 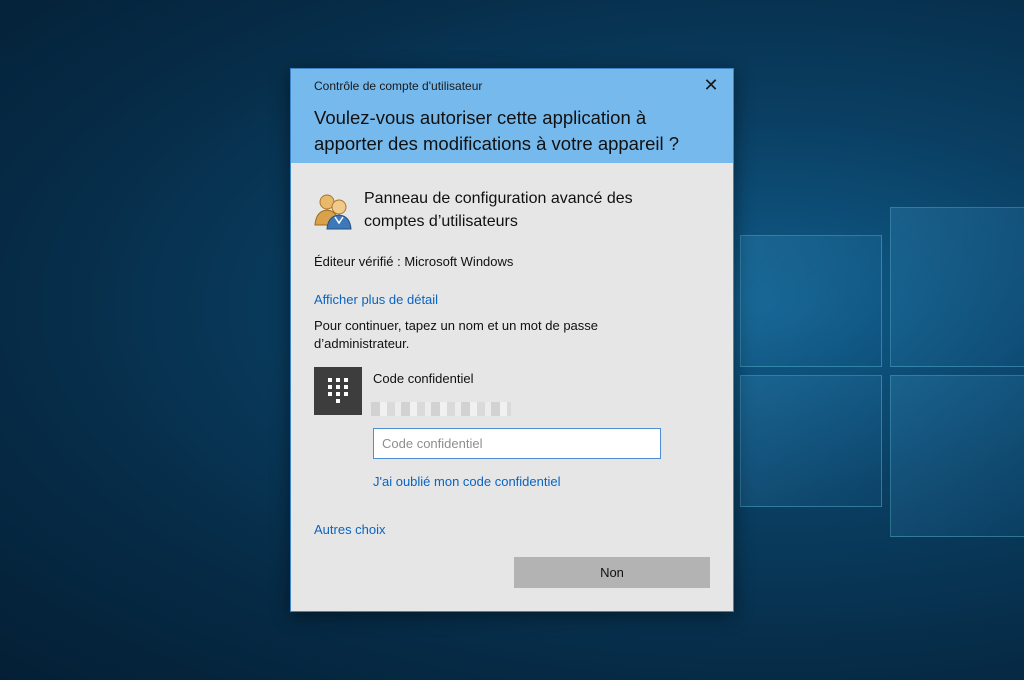 I want to click on windows-logo-wallpaper, so click(x=882, y=366).